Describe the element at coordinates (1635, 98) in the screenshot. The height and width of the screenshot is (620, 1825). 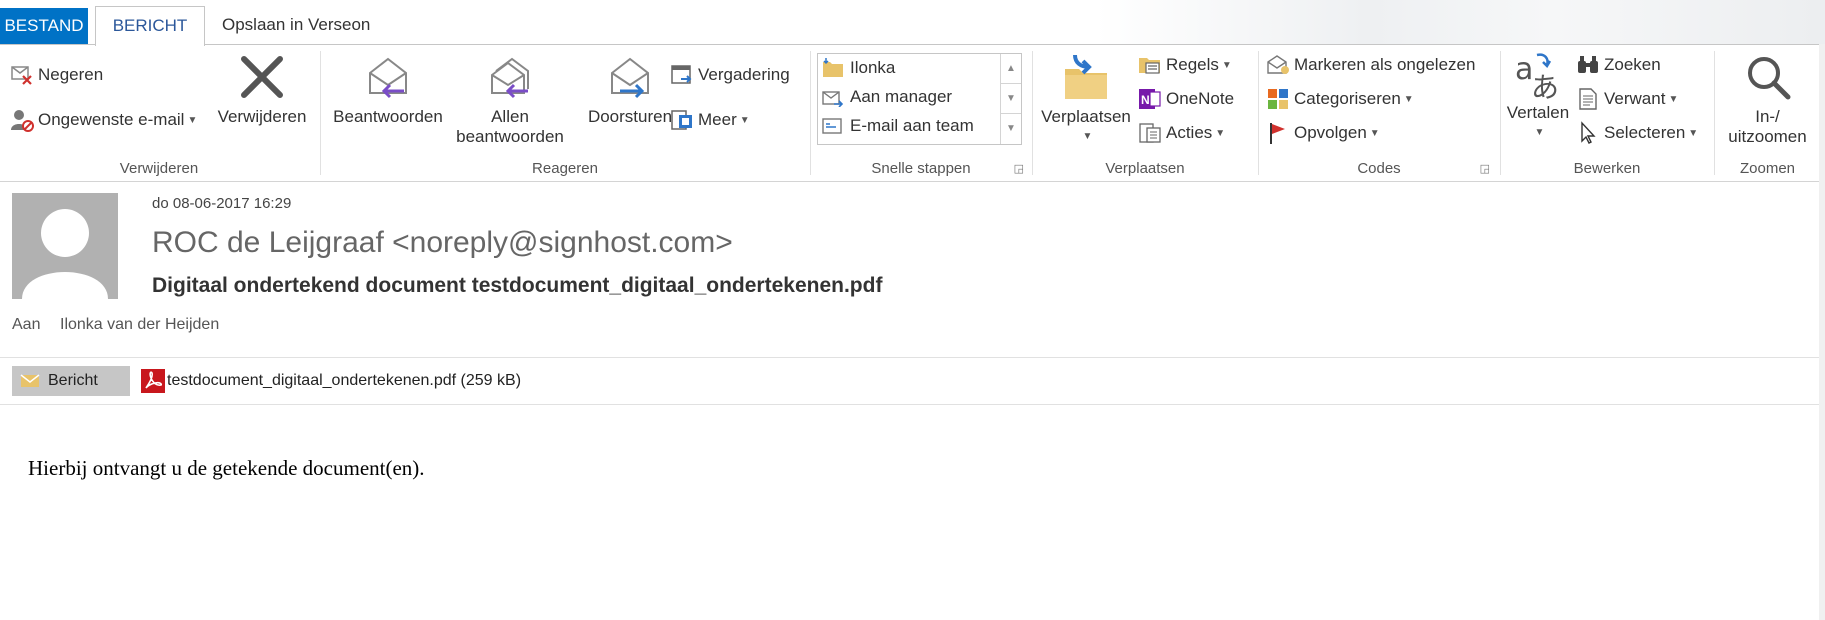
I see `related-label: Verwant` at that location.